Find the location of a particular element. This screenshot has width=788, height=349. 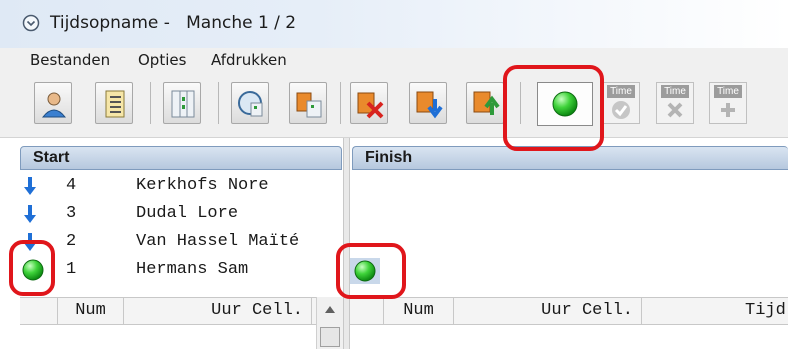

export-icon is located at coordinates (486, 103).